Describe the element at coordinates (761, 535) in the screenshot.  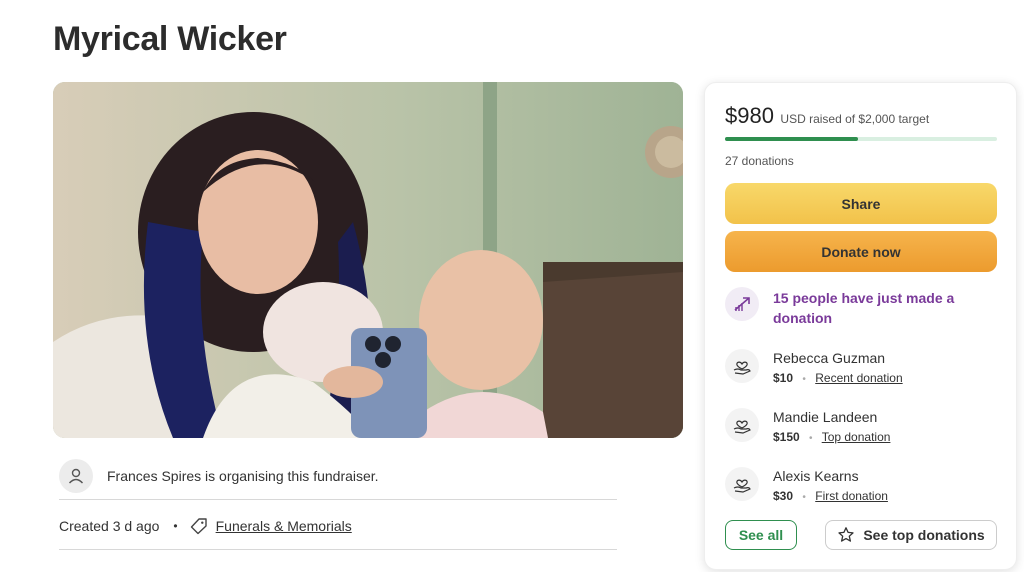
I see `see-all-button: See all` at that location.